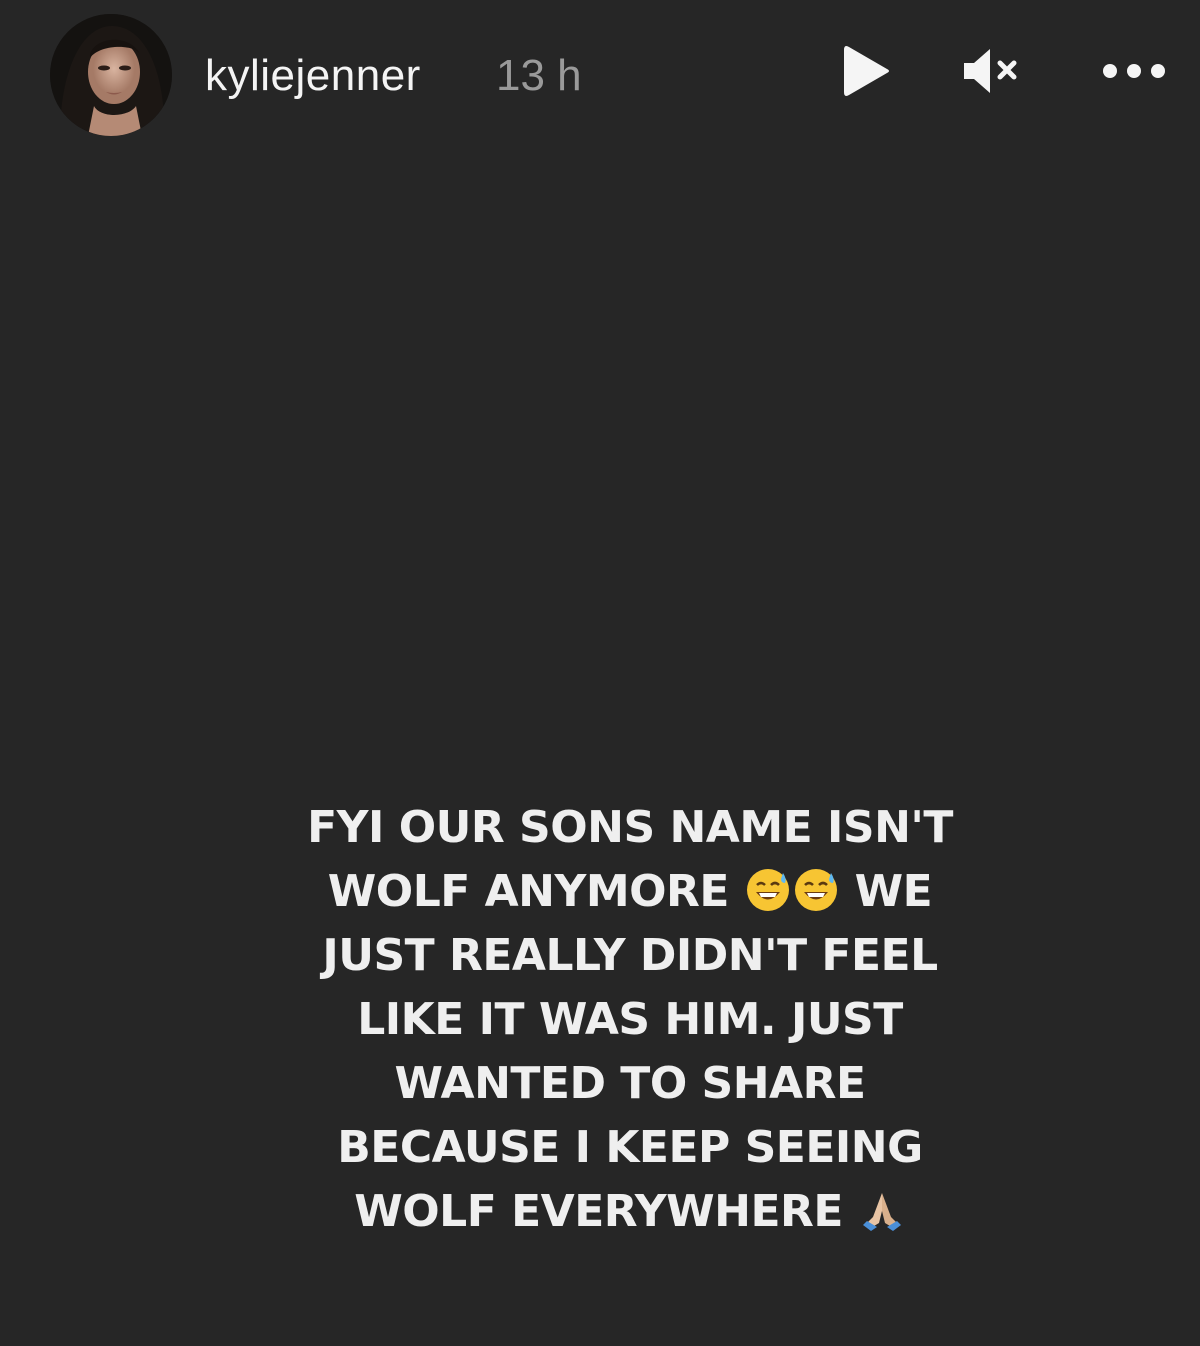 The image size is (1200, 1346). What do you see at coordinates (539, 75) in the screenshot?
I see `timestamp: 13 h` at bounding box center [539, 75].